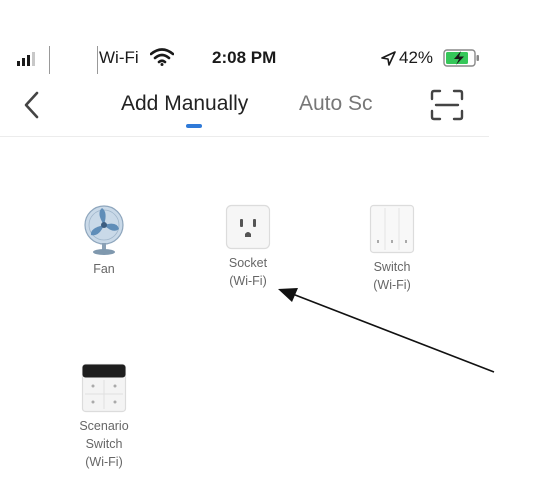  What do you see at coordinates (119, 57) in the screenshot?
I see `carrier-name: Wi-Fi` at bounding box center [119, 57].